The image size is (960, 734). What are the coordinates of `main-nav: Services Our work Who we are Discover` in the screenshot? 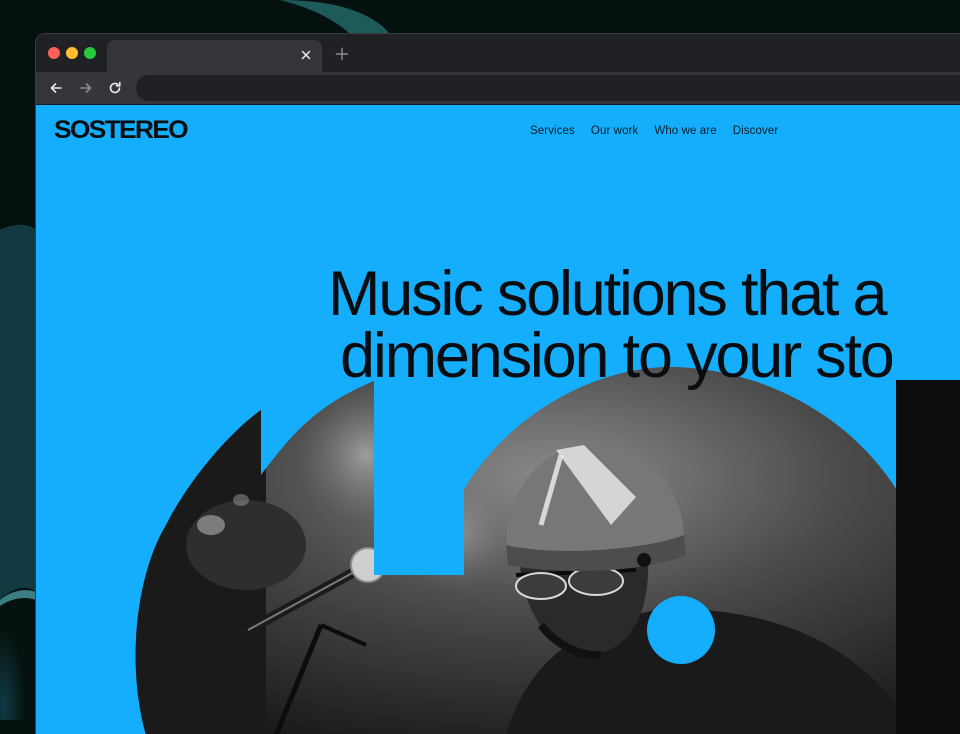 It's located at (654, 131).